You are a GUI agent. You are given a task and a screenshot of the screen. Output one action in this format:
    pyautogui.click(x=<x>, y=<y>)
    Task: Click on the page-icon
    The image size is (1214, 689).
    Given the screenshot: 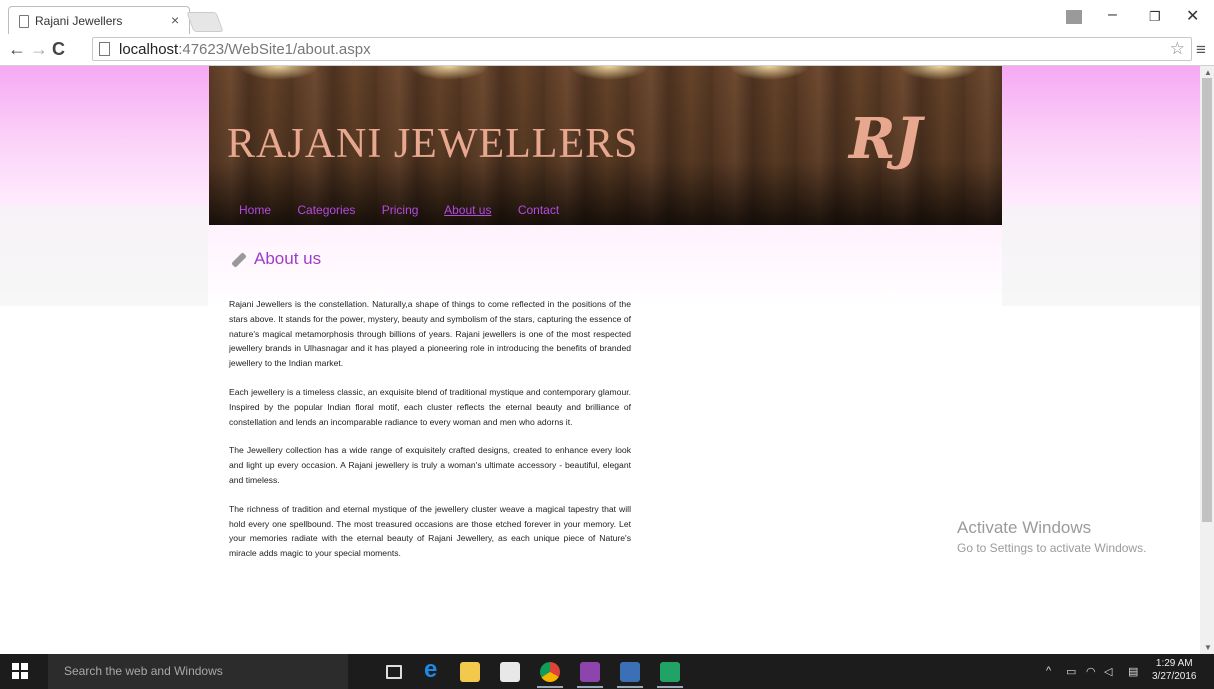 What is the action you would take?
    pyautogui.click(x=104, y=49)
    